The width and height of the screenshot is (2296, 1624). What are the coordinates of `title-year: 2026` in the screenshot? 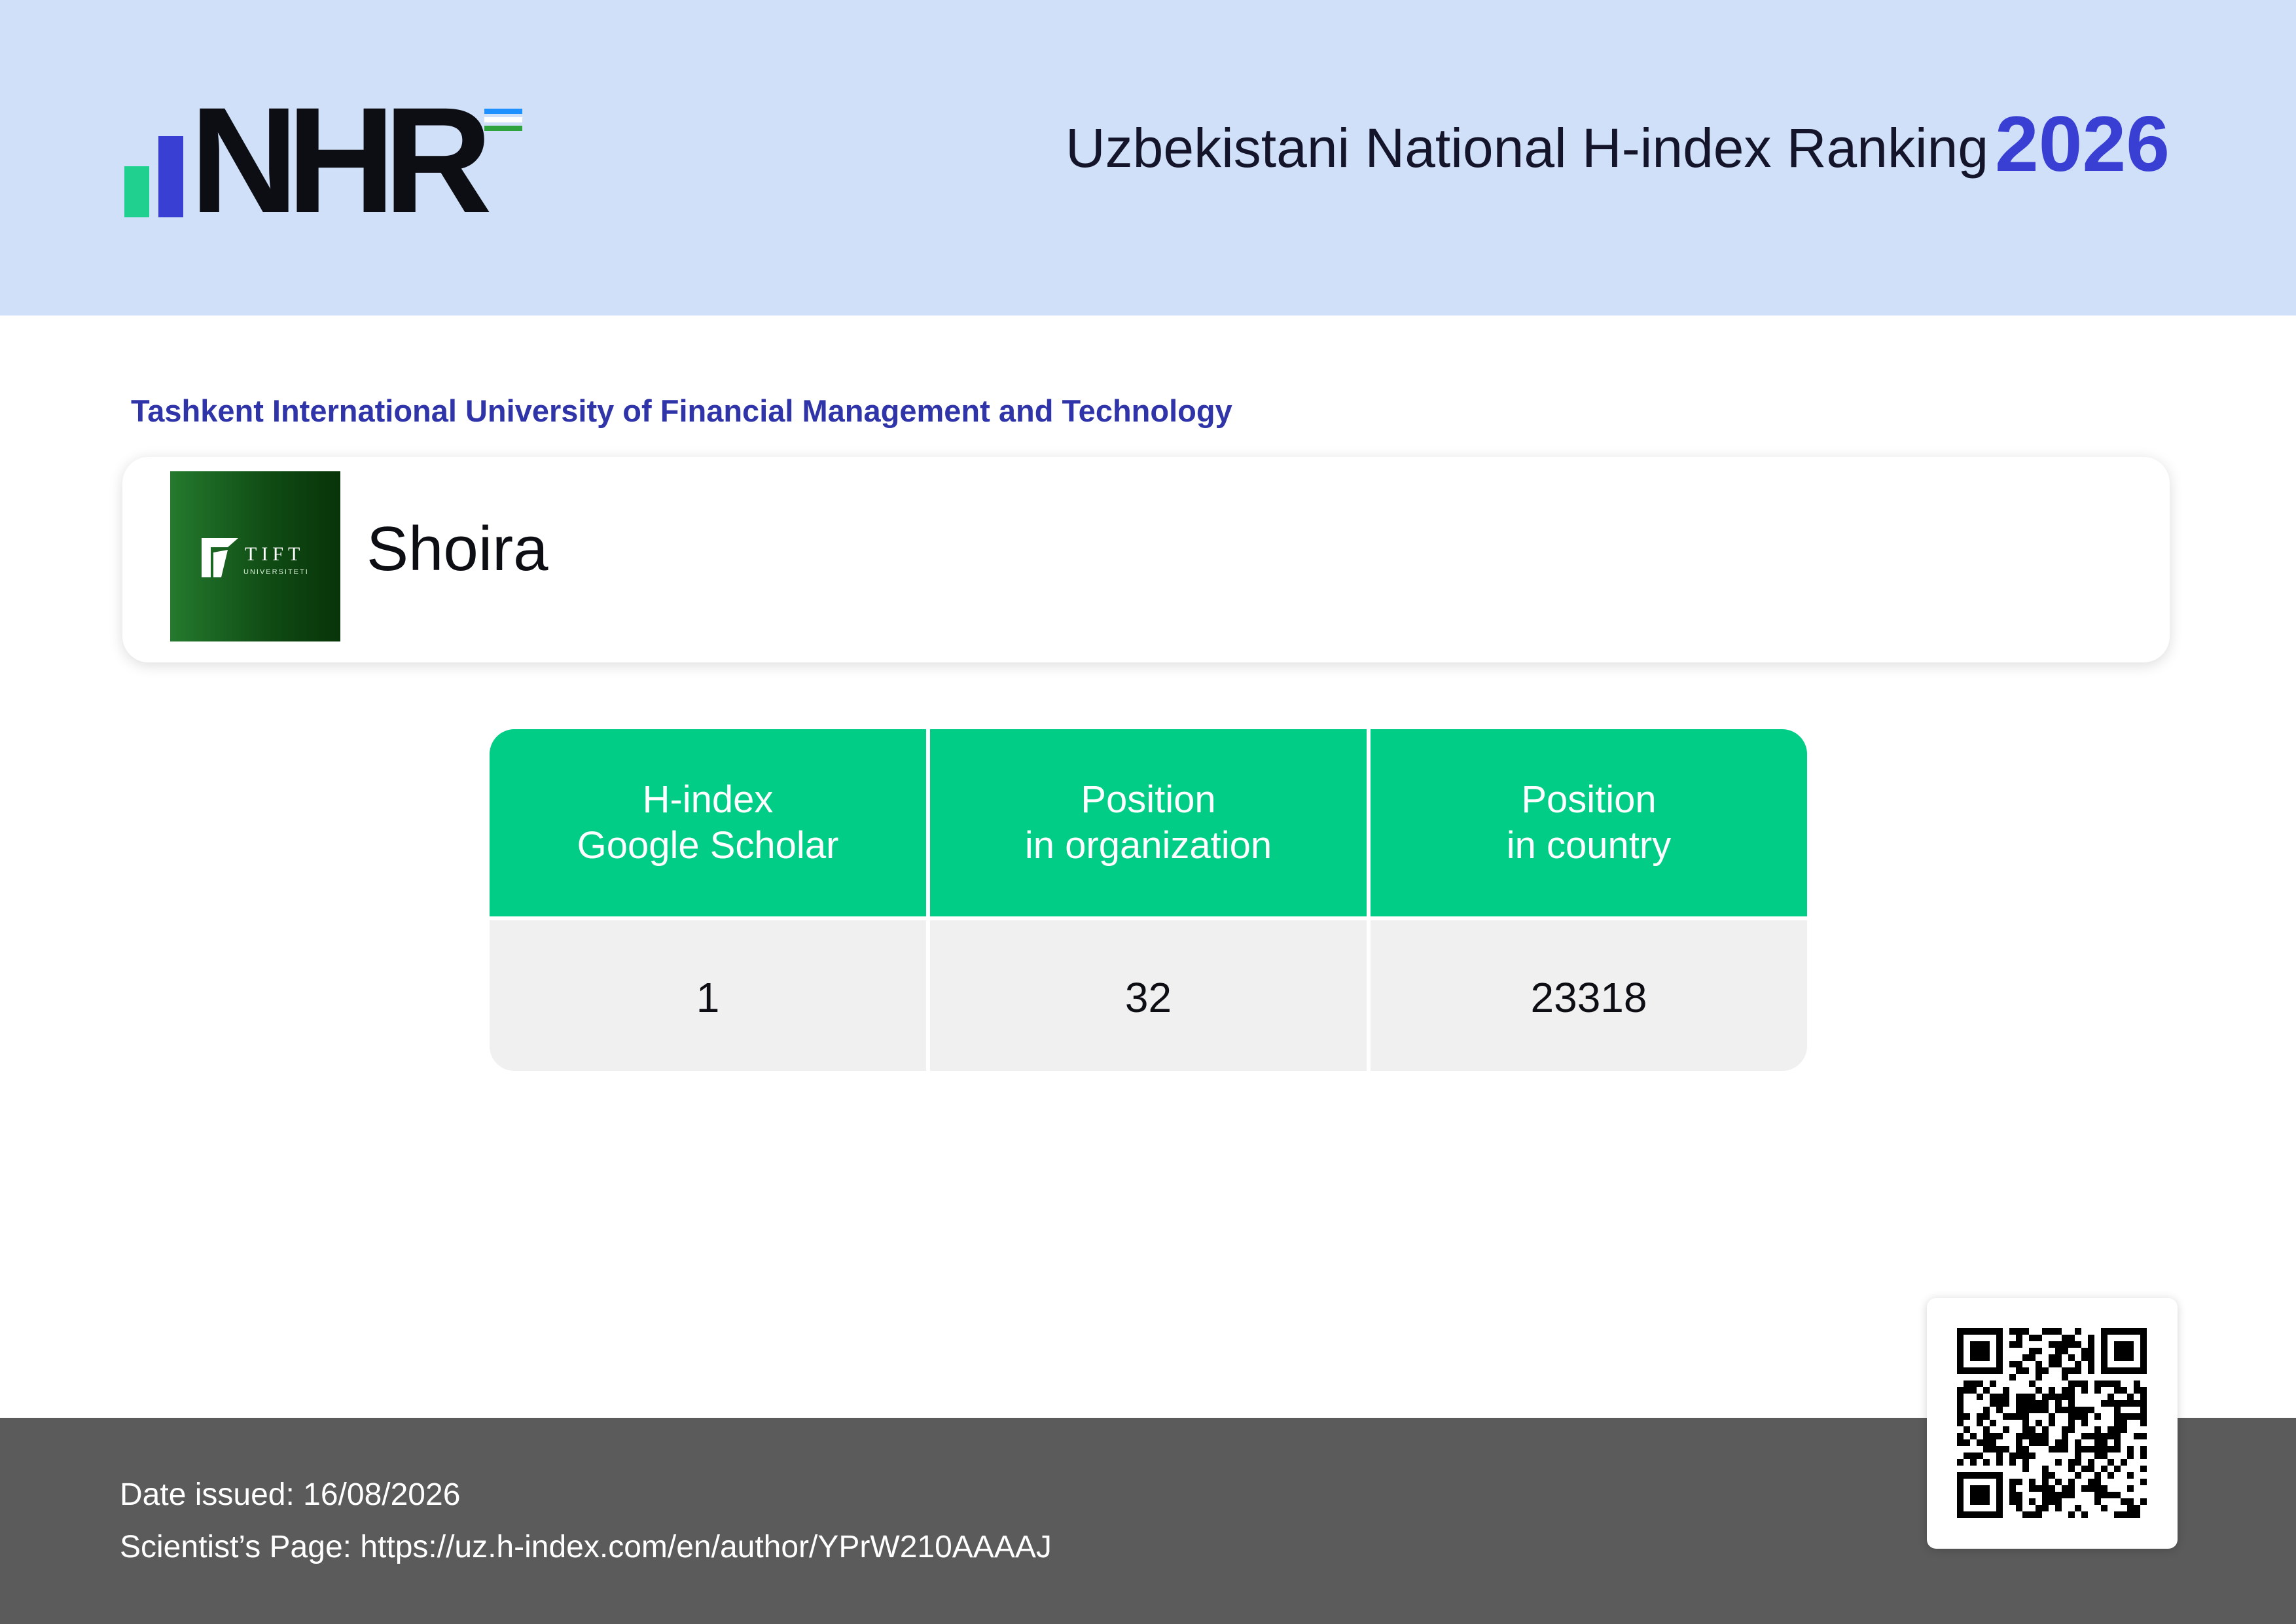 It's located at (2082, 144).